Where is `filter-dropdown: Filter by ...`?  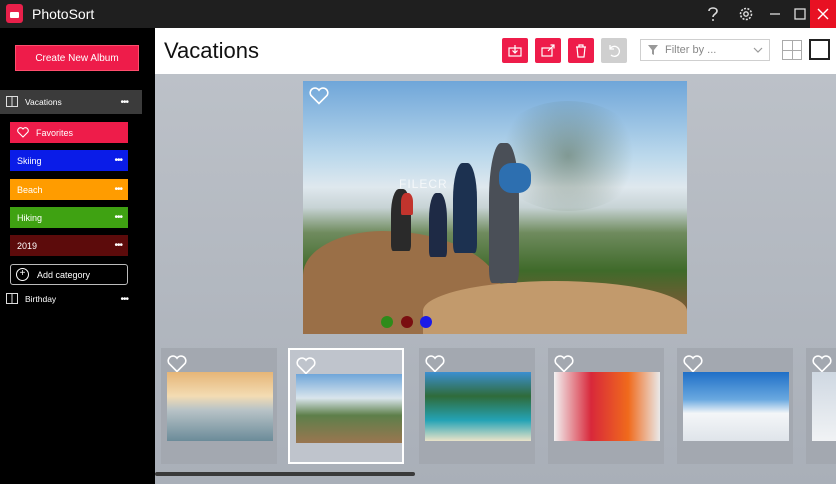 filter-dropdown: Filter by ... is located at coordinates (705, 50).